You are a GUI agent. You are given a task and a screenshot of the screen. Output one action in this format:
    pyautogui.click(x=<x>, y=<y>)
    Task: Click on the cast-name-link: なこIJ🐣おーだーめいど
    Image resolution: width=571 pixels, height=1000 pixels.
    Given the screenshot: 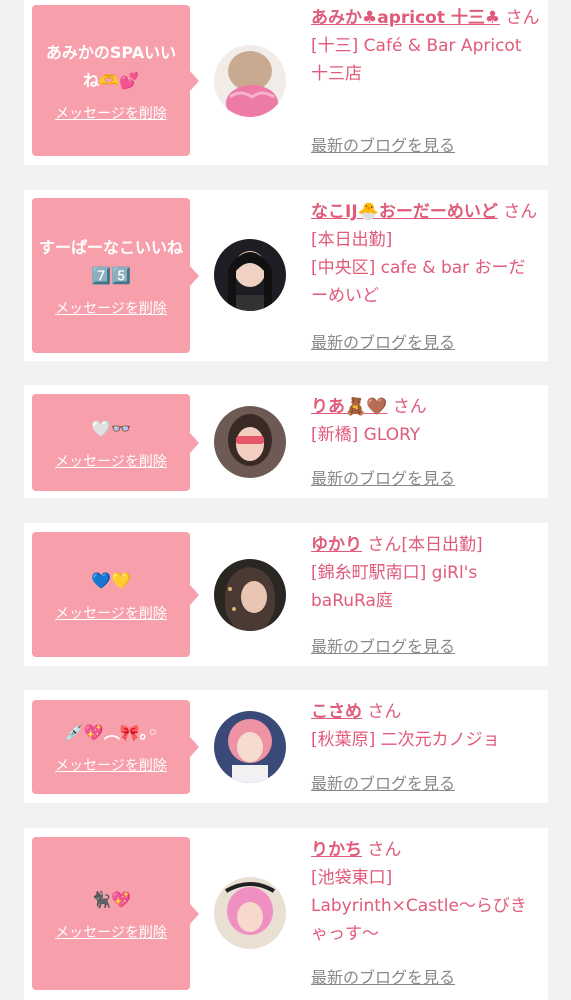 What is the action you would take?
    pyautogui.click(x=404, y=212)
    